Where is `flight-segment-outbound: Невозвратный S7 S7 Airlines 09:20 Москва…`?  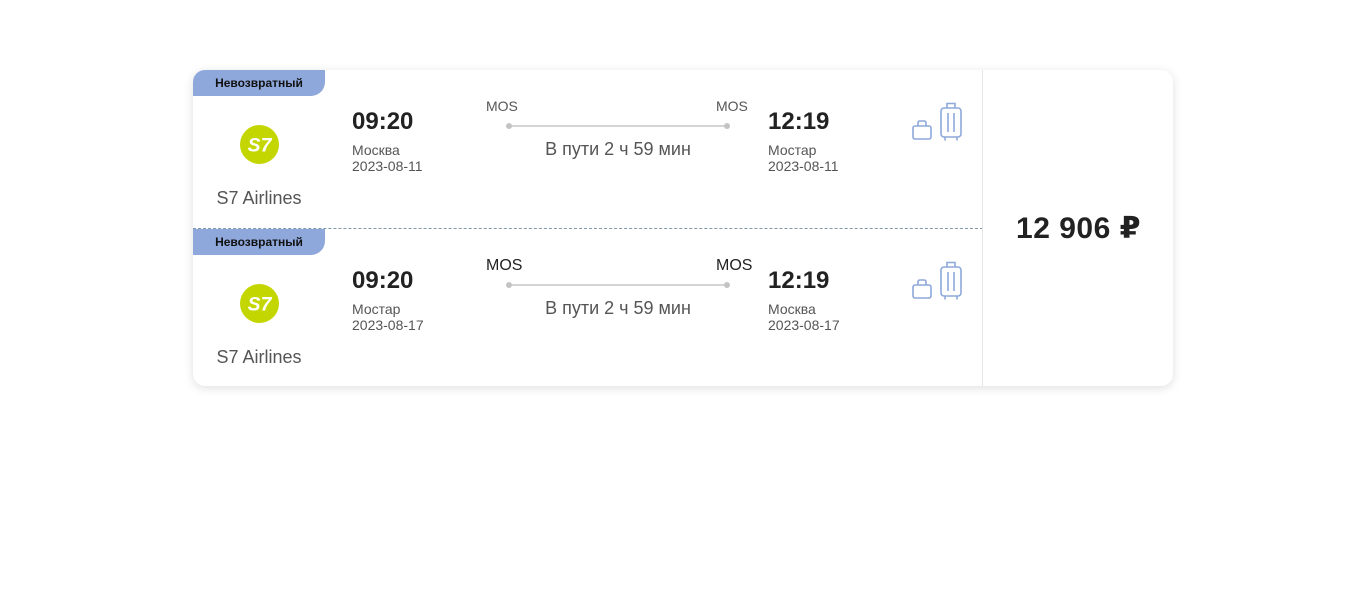 flight-segment-outbound: Невозвратный S7 S7 Airlines 09:20 Москва… is located at coordinates (588, 149).